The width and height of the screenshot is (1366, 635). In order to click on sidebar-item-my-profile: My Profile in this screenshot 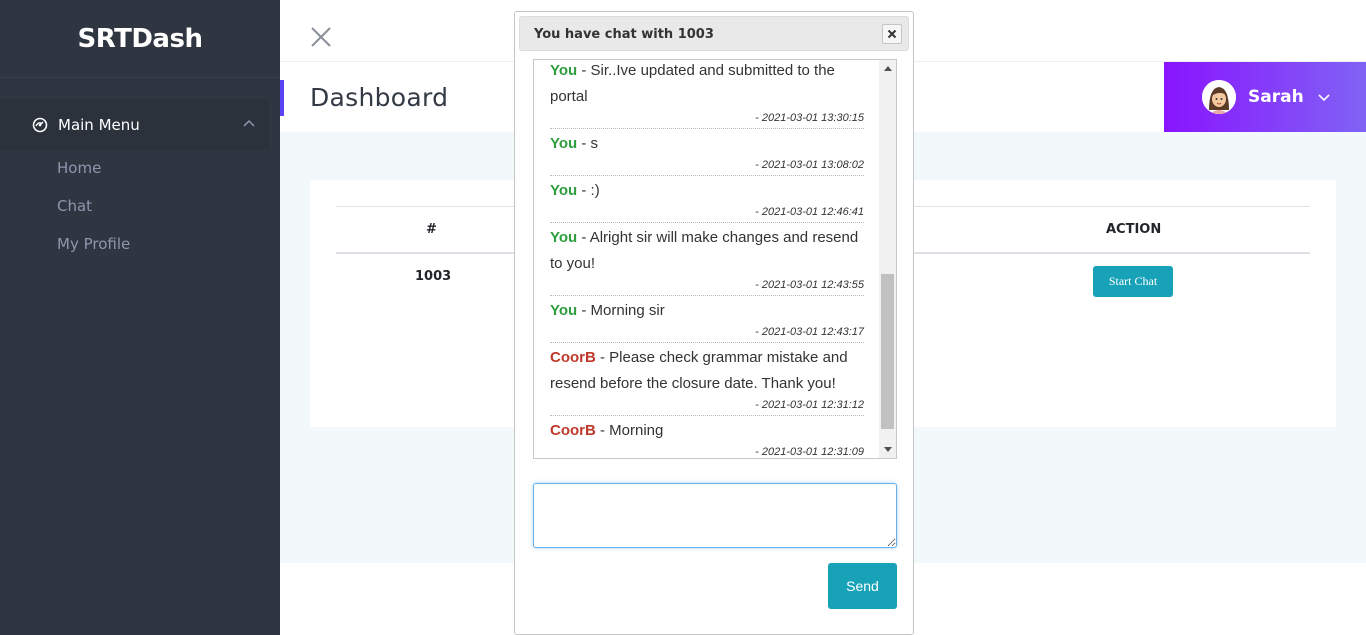, I will do `click(93, 244)`.